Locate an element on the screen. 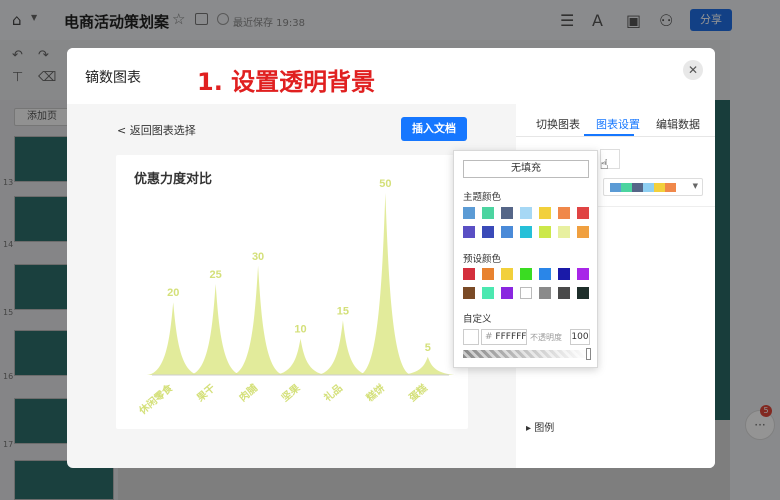 Image resolution: width=780 pixels, height=500 pixels. preset-colors-label: 预设颜色 is located at coordinates (482, 259).